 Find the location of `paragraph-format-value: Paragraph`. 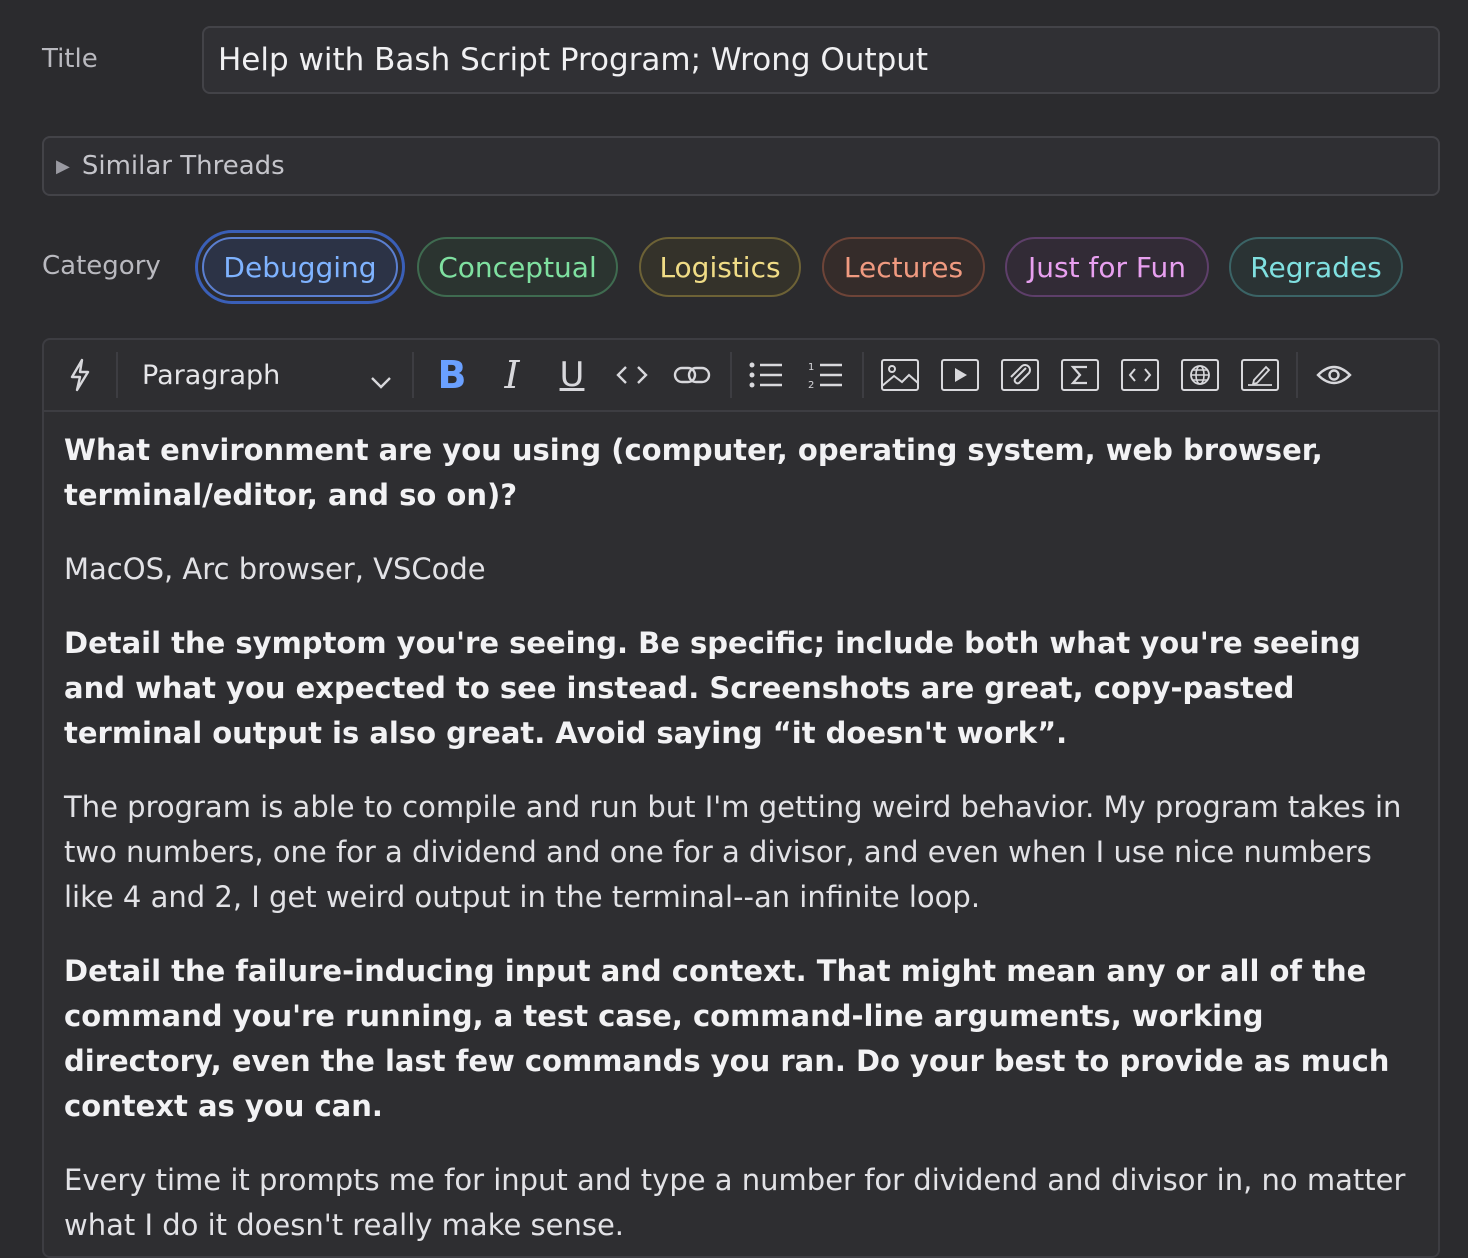

paragraph-format-value: Paragraph is located at coordinates (211, 375).